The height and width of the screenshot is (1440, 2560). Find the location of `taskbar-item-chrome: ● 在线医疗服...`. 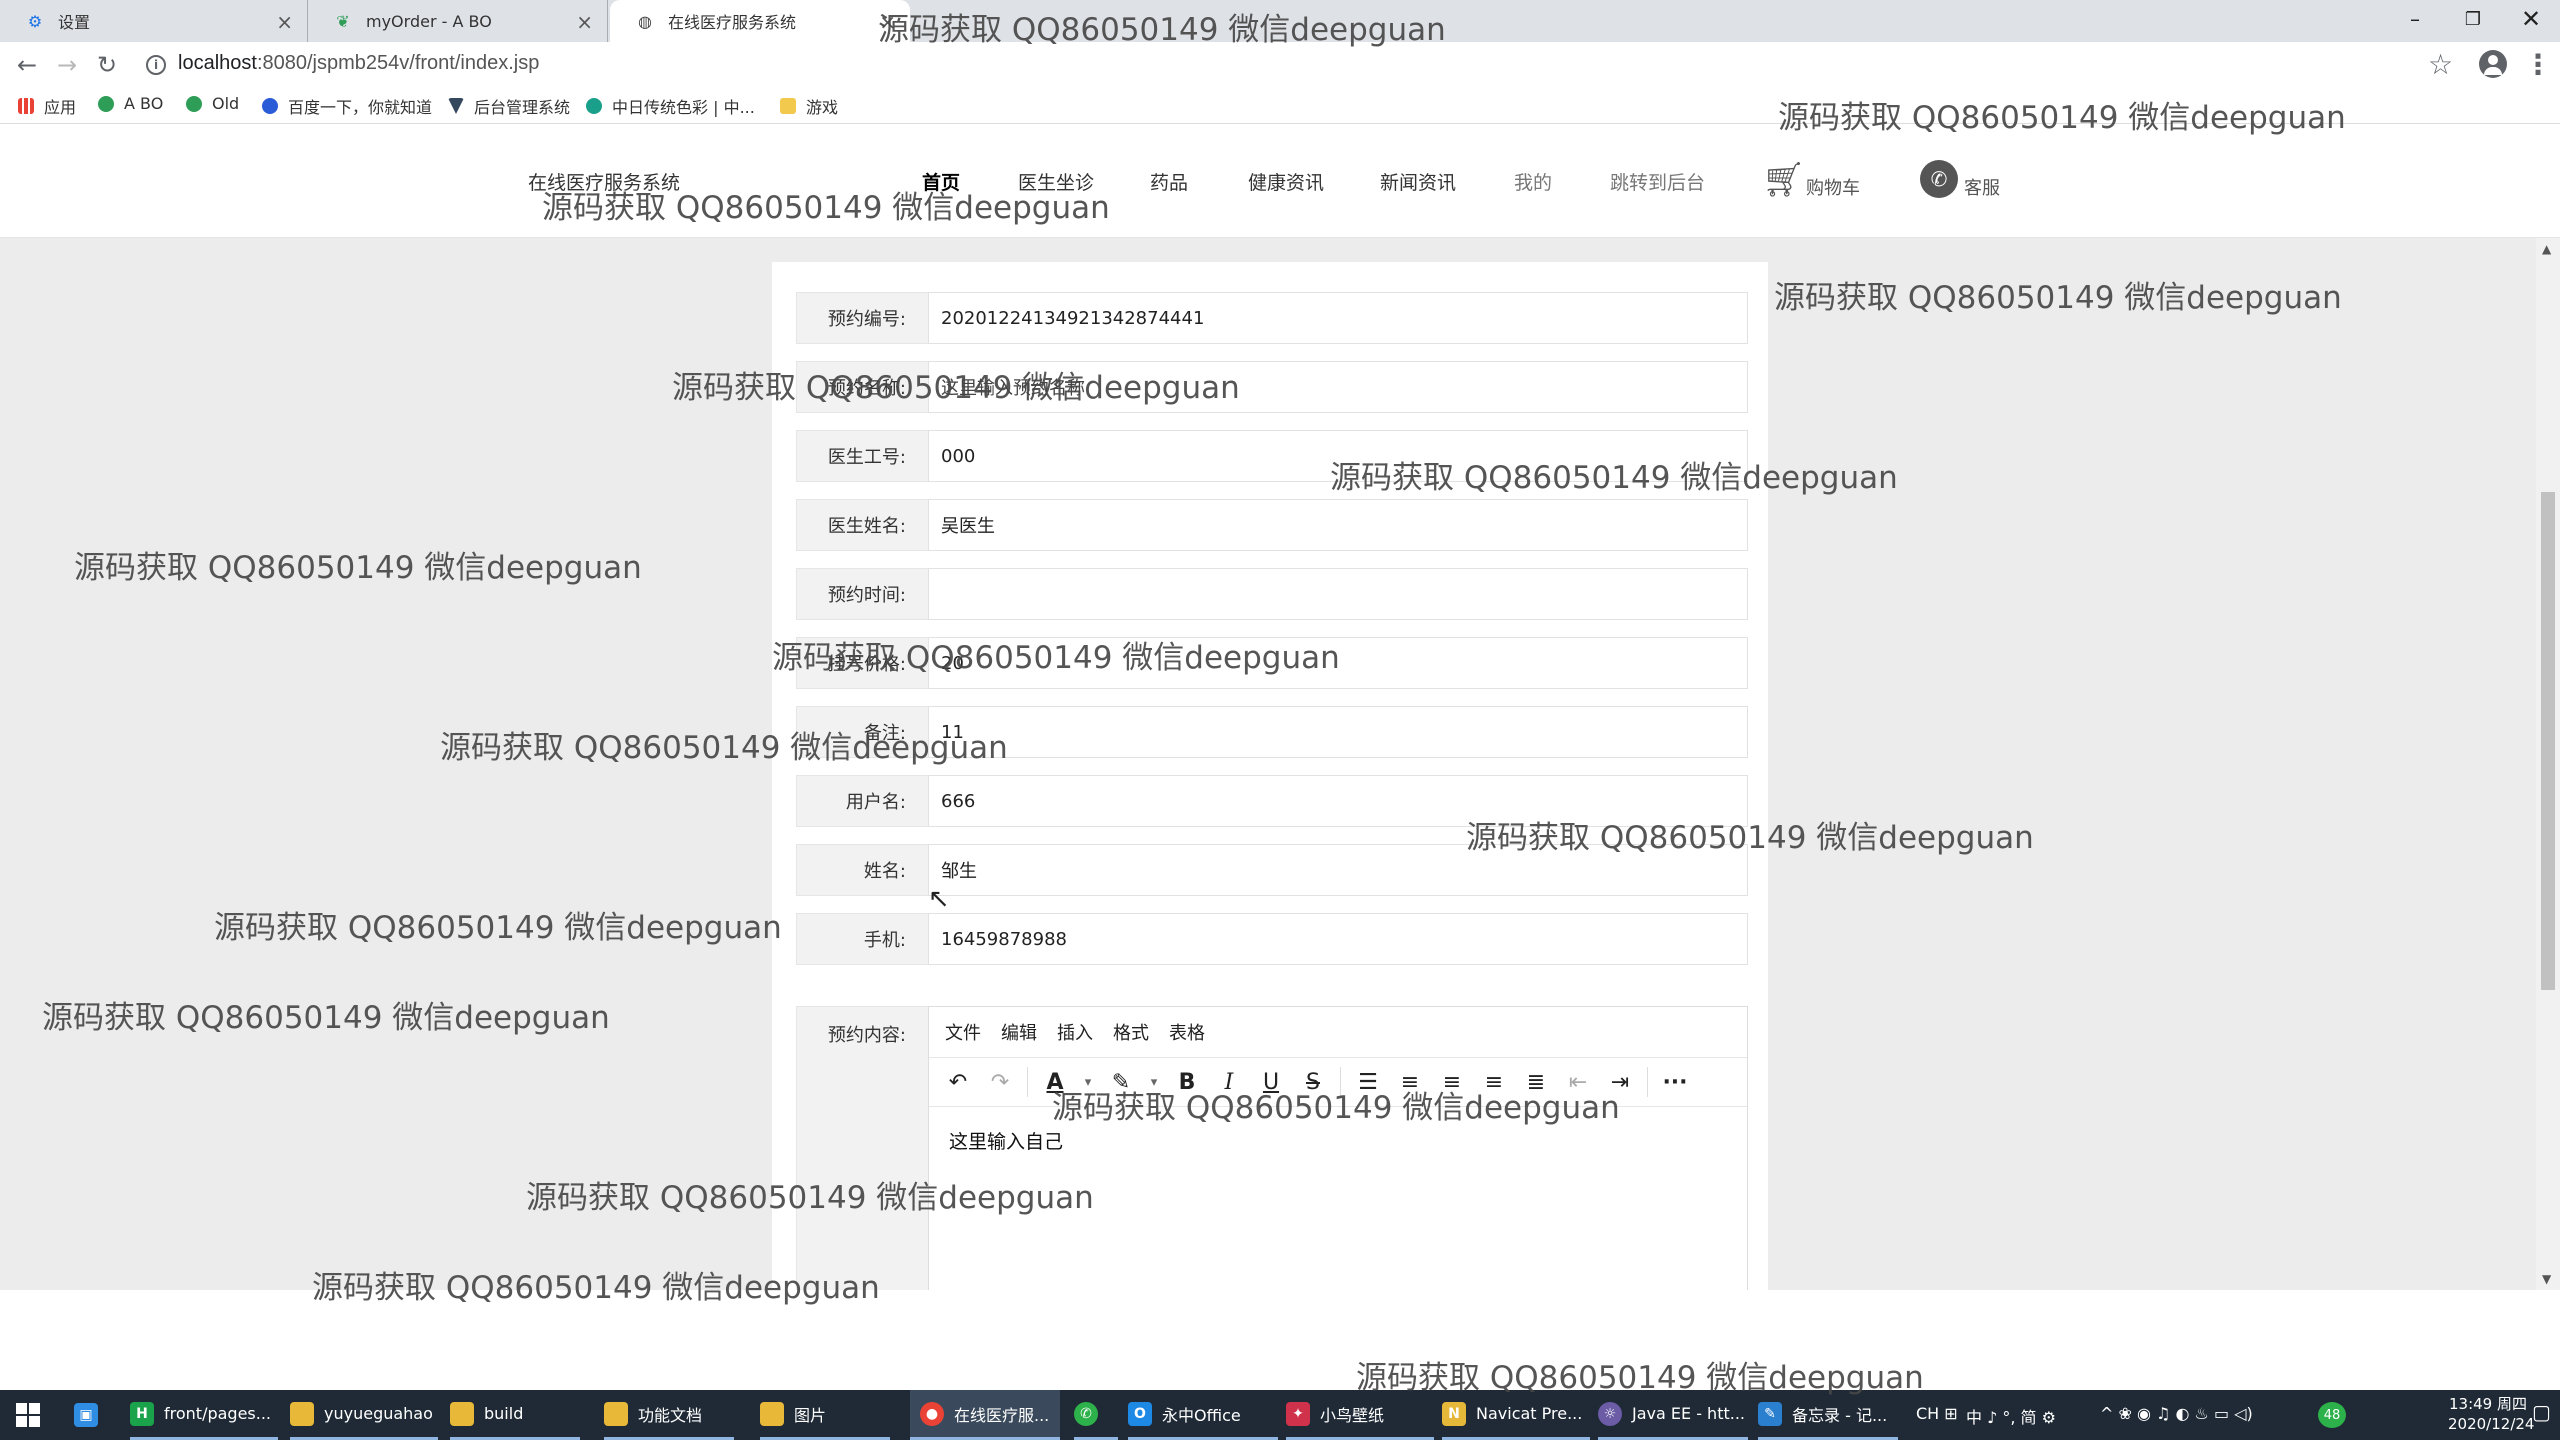

taskbar-item-chrome: ● 在线医疗服... is located at coordinates (985, 1415).